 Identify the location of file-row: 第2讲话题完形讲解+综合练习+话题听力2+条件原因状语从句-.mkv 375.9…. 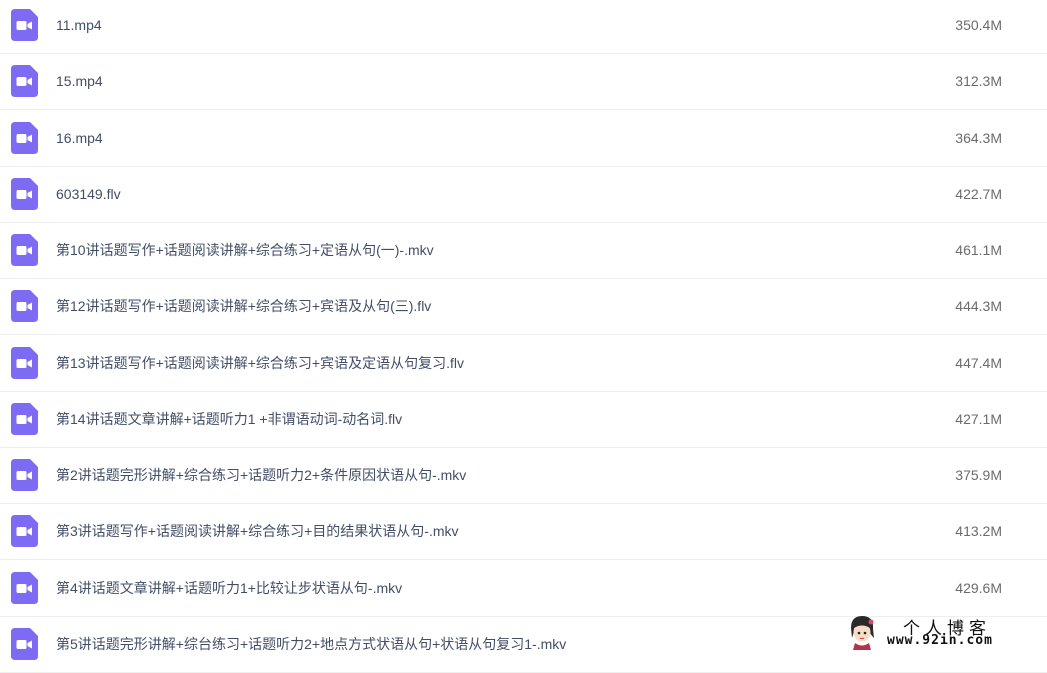
(523, 476).